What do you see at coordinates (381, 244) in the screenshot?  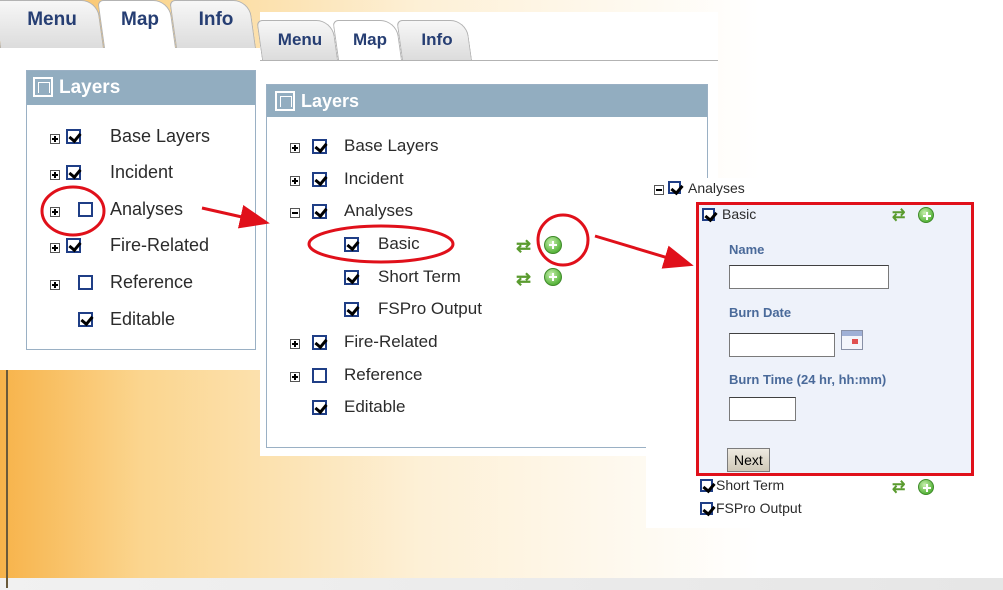 I see `annotation-circle-basic` at bounding box center [381, 244].